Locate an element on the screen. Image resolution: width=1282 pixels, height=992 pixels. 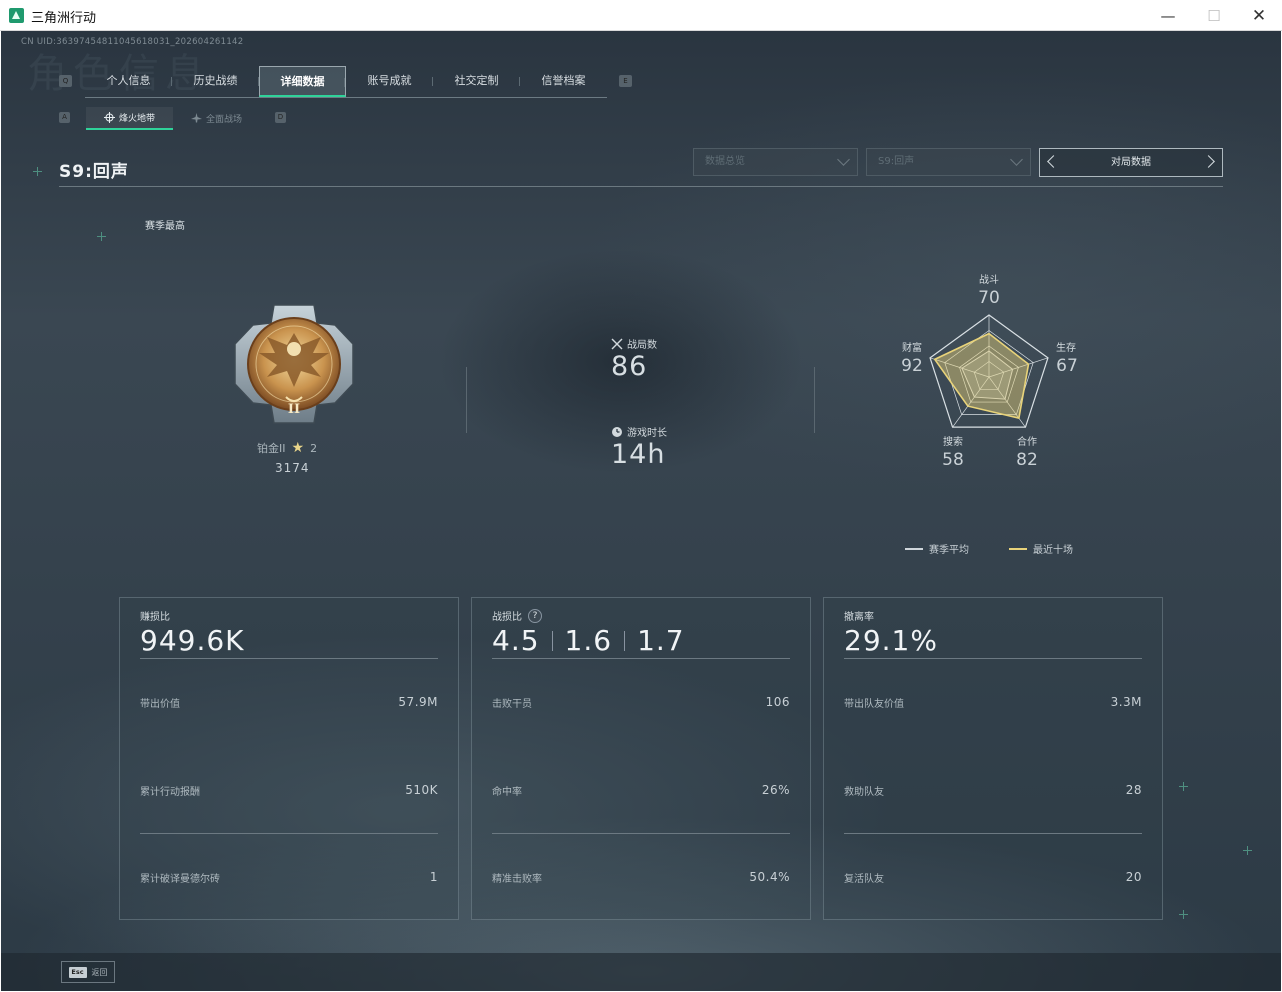
playtime-label: 游戏时长 is located at coordinates (647, 433).